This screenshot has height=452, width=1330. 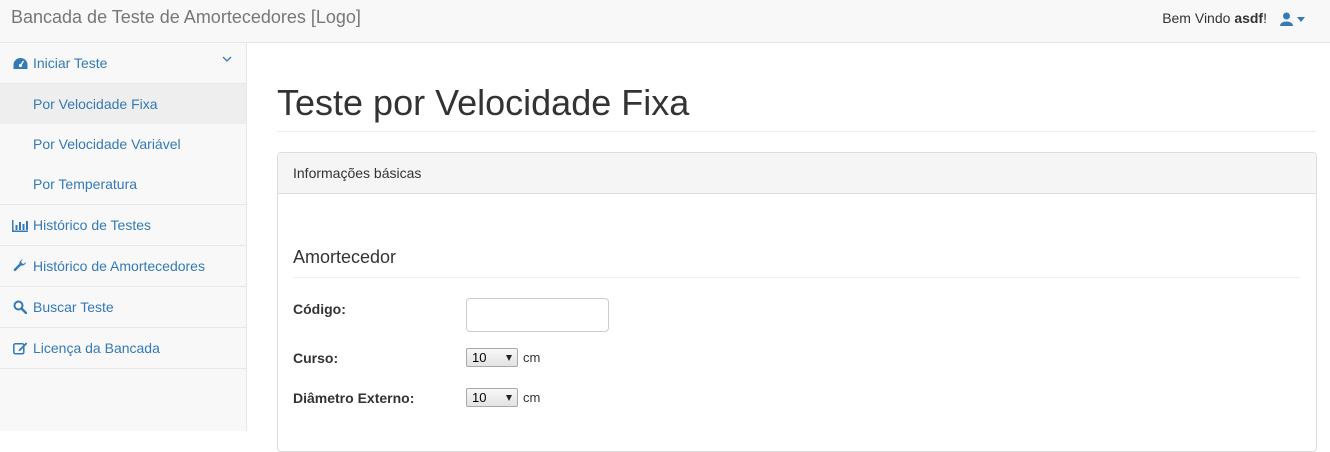 I want to click on section-title: Amortecedor, so click(x=345, y=257).